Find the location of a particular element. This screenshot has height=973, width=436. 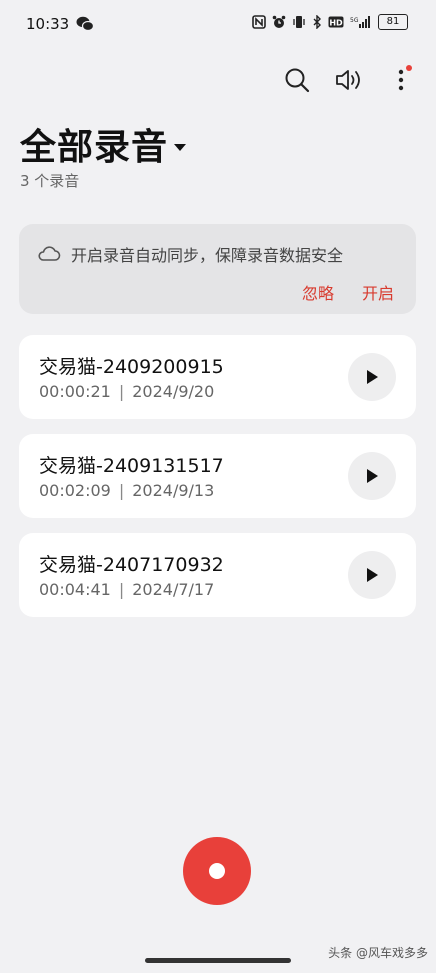

home-indicator is located at coordinates (218, 960).